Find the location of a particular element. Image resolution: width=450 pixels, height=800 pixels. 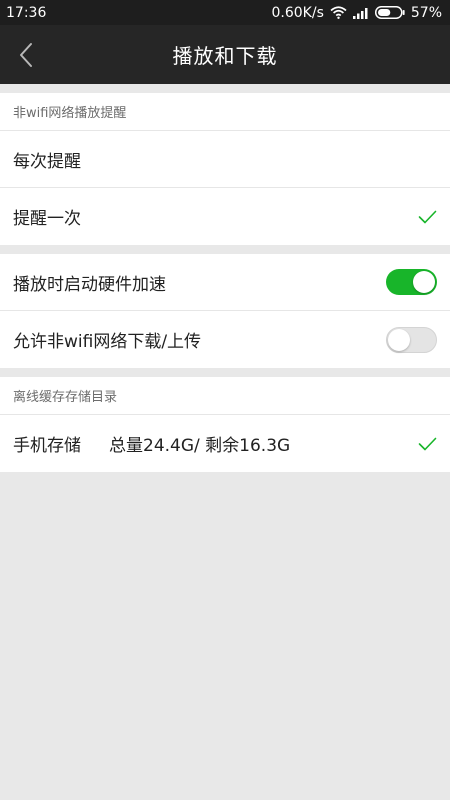

section-header-non-wifi: 非wifi网络播放提醒 is located at coordinates (225, 112).